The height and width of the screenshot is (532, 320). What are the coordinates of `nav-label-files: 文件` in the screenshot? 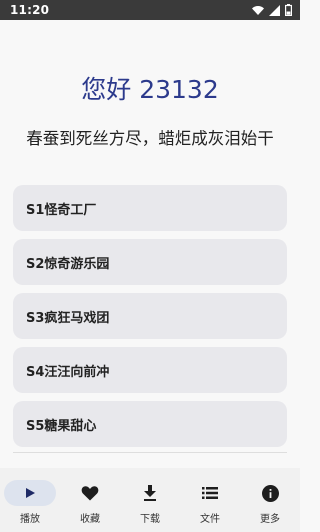 It's located at (210, 519).